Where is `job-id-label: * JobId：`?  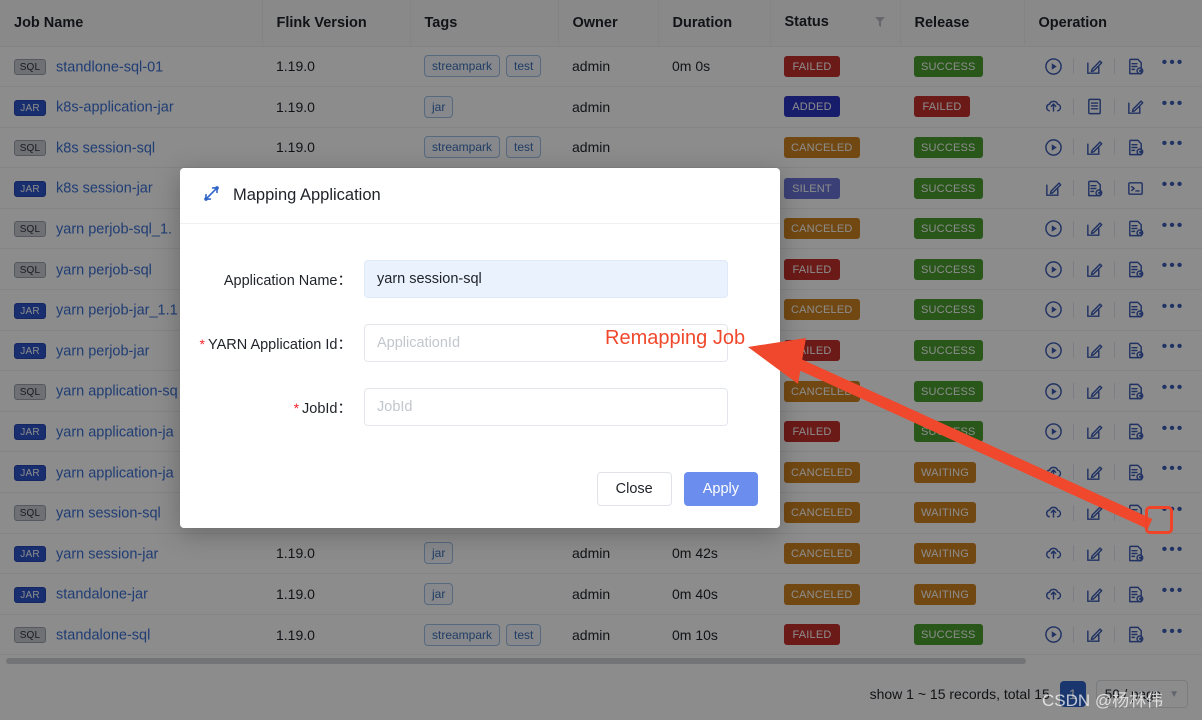 job-id-label: * JobId： is located at coordinates (272, 407).